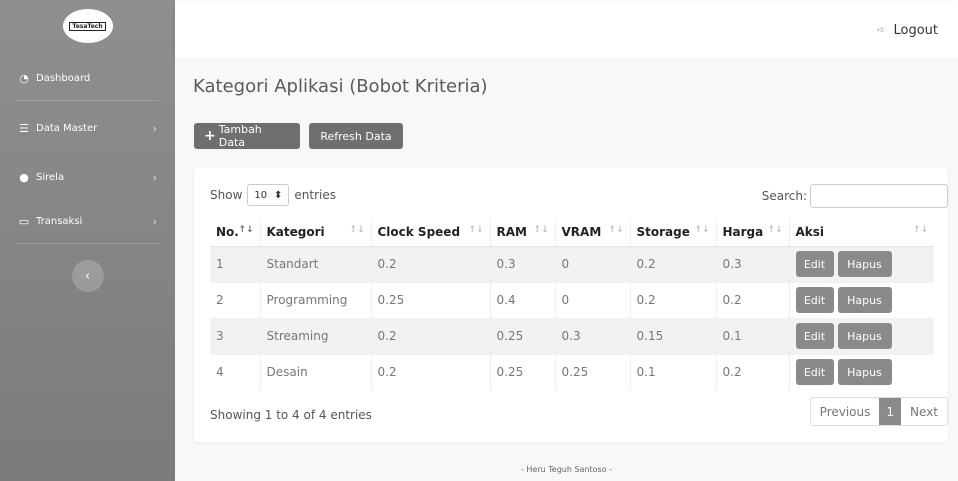 The height and width of the screenshot is (481, 958). I want to click on column-header-label: Storage, so click(663, 232).